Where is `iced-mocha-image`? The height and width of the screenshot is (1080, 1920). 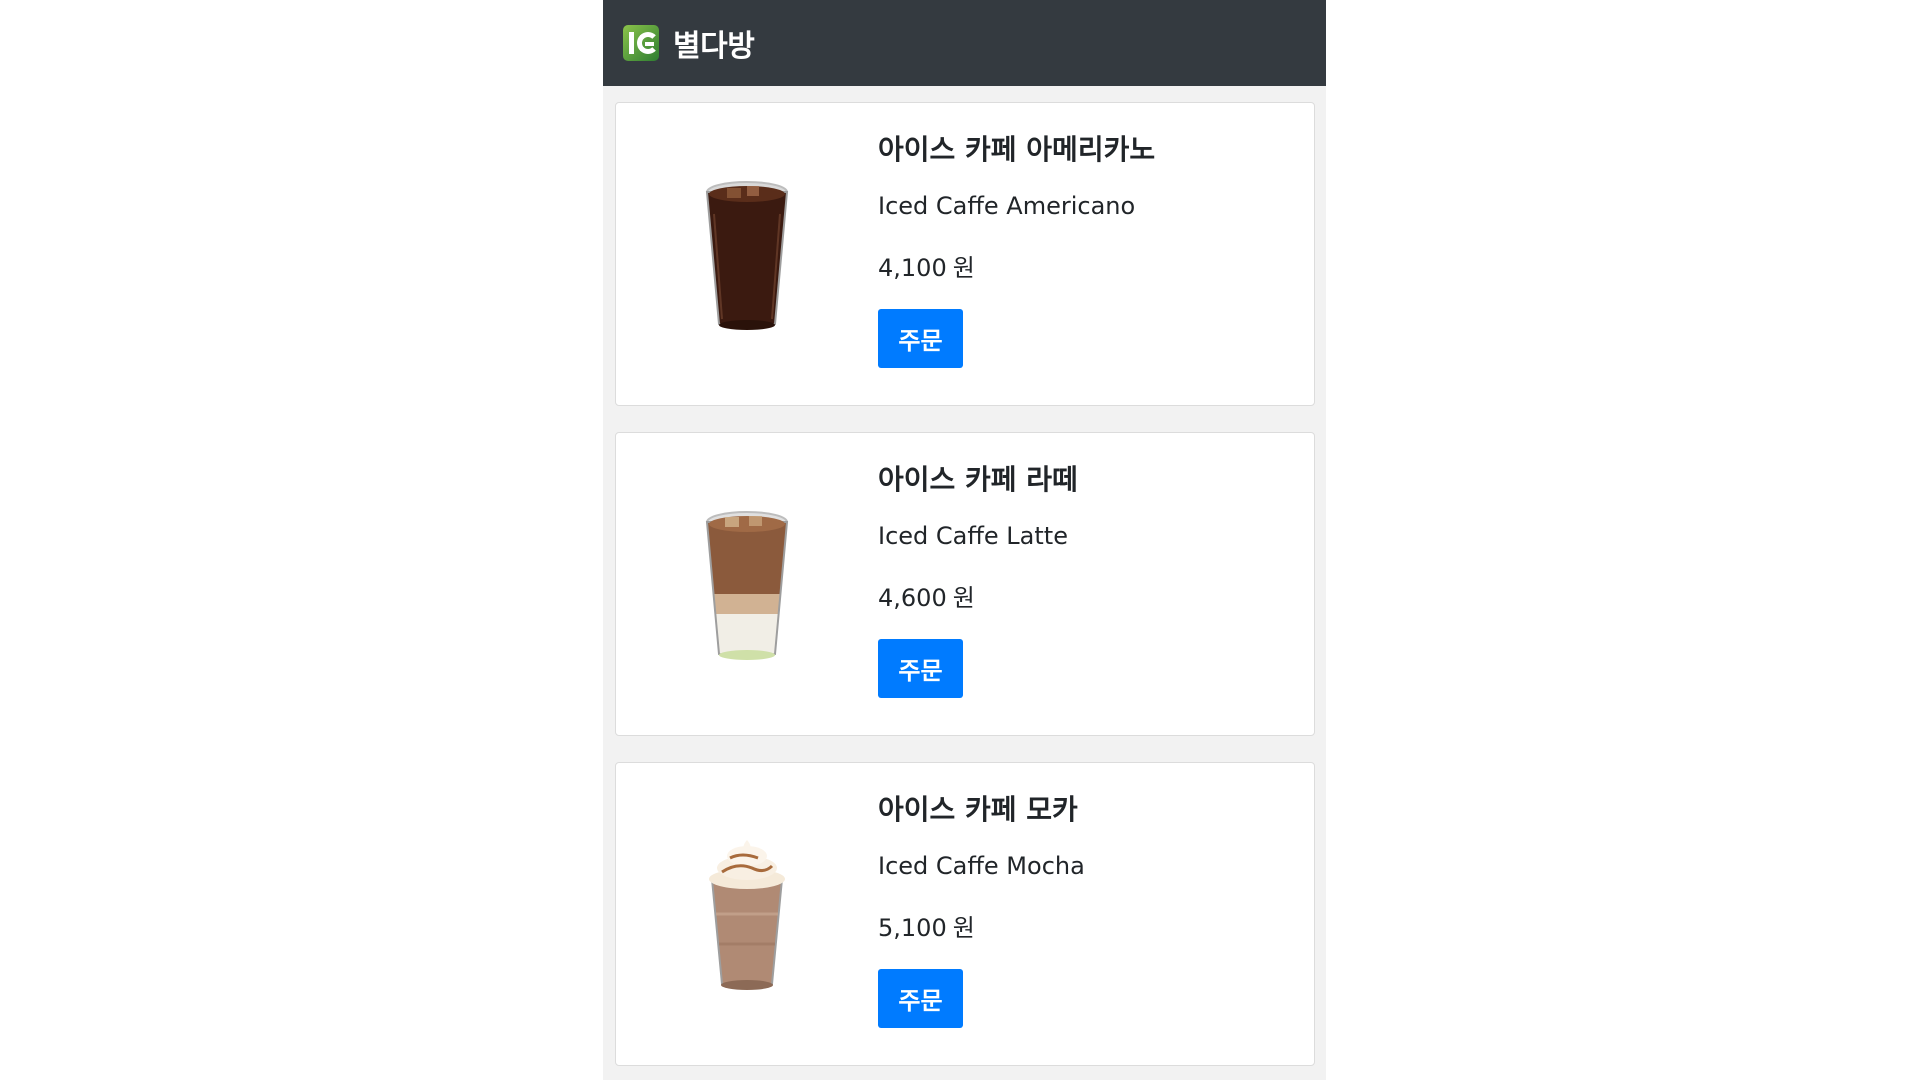 iced-mocha-image is located at coordinates (747, 915).